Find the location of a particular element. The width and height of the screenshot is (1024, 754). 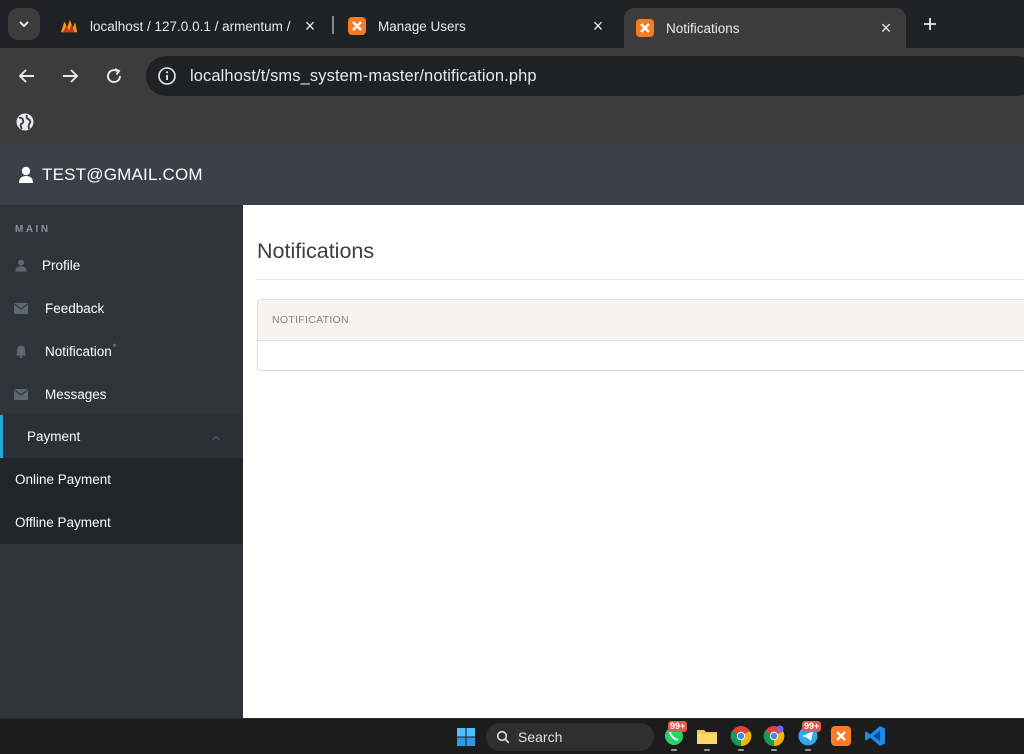

page-title: Notifications is located at coordinates (316, 251).